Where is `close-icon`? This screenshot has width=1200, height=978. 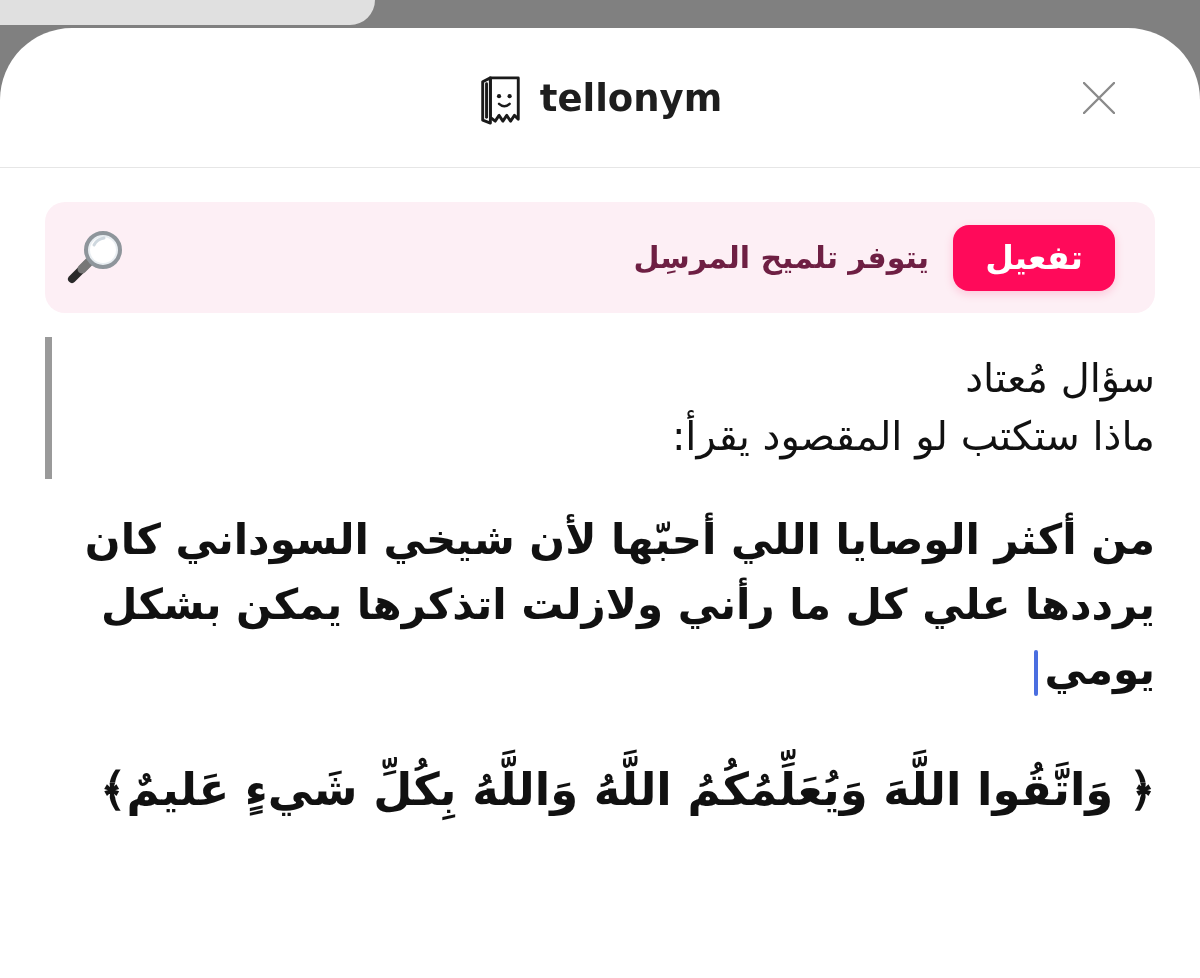 close-icon is located at coordinates (1099, 97).